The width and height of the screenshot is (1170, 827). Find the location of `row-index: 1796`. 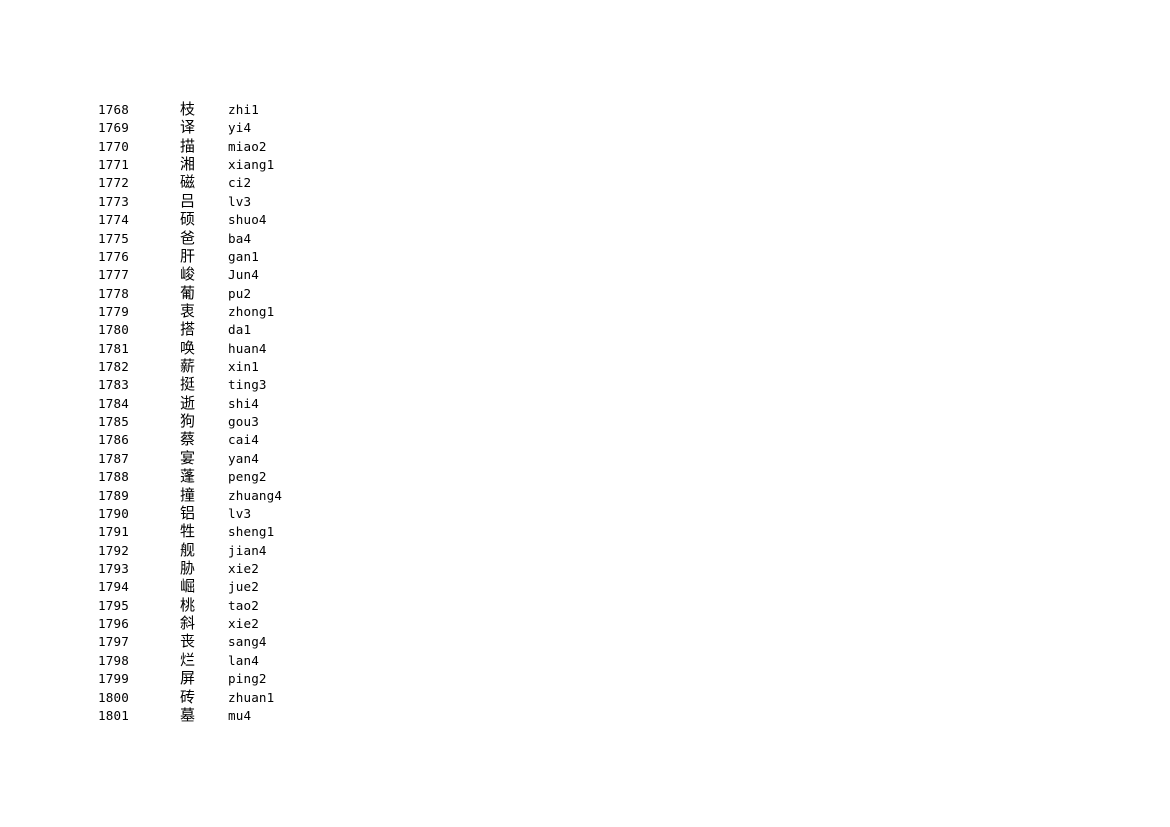

row-index: 1796 is located at coordinates (113, 624).